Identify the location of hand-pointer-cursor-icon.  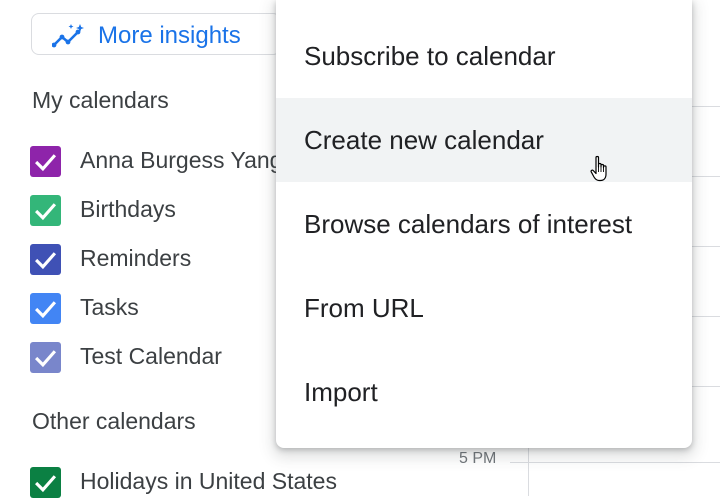
(601, 169).